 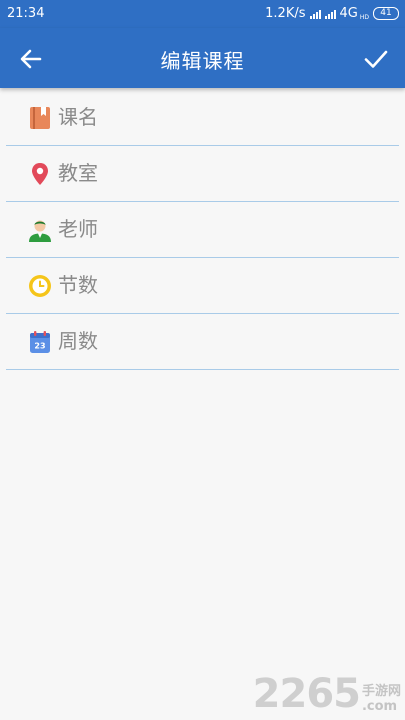 What do you see at coordinates (26, 13) in the screenshot?
I see `status-time: 21:34` at bounding box center [26, 13].